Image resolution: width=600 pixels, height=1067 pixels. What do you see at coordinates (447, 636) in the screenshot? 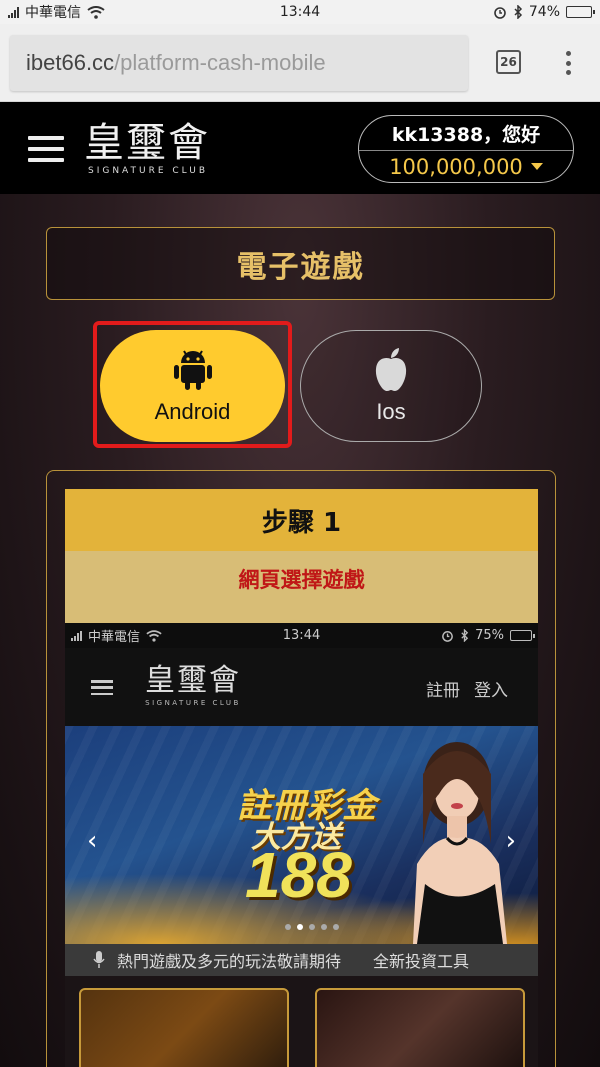
I see `inner-alarm-icon` at bounding box center [447, 636].